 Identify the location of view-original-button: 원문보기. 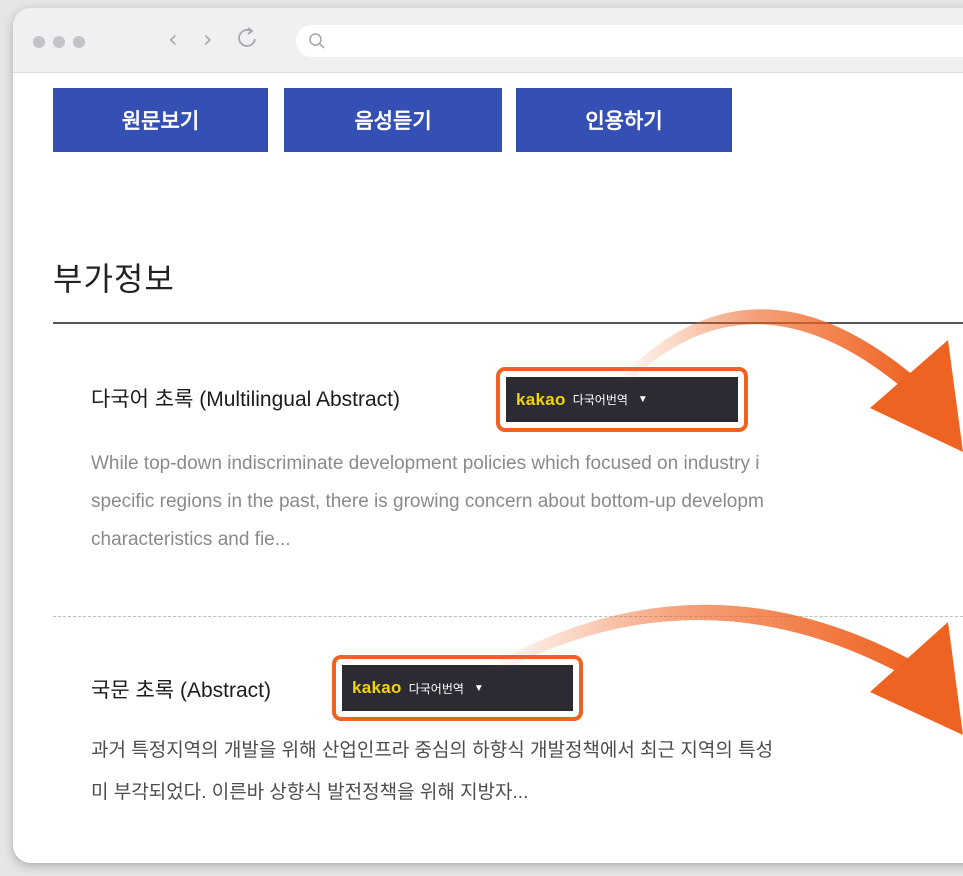
(160, 120).